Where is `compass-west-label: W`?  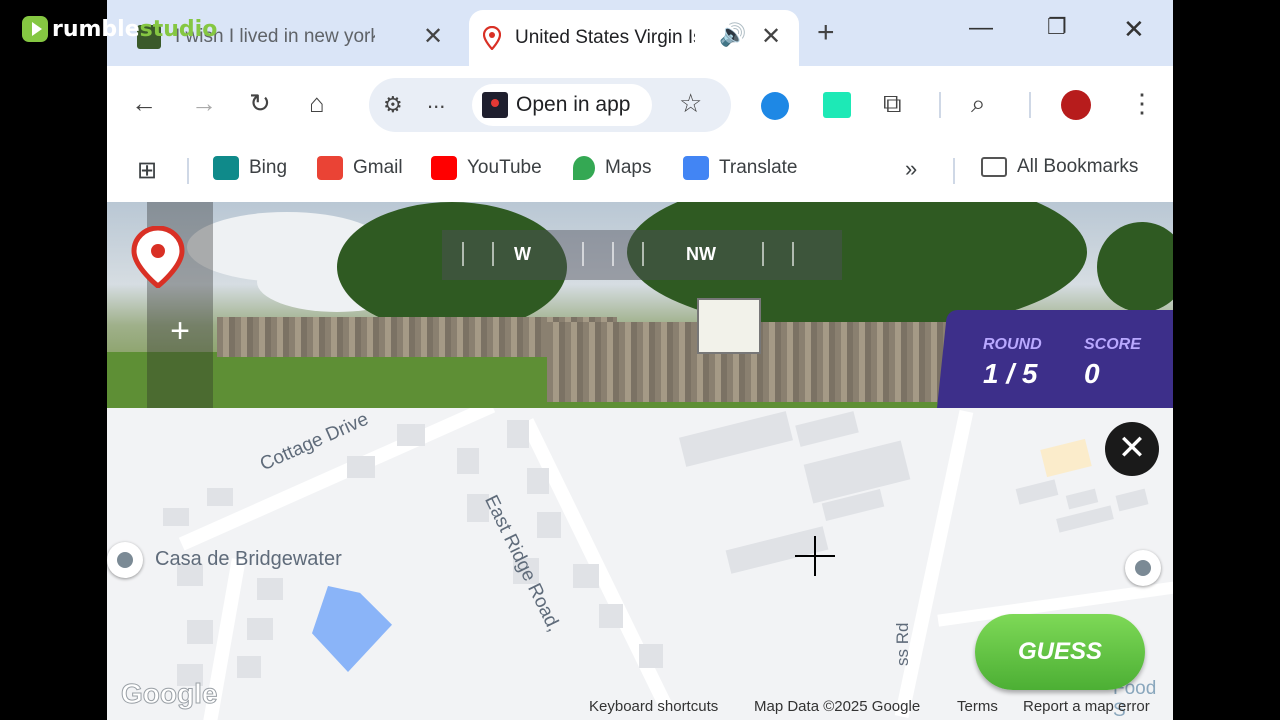
compass-west-label: W is located at coordinates (522, 254).